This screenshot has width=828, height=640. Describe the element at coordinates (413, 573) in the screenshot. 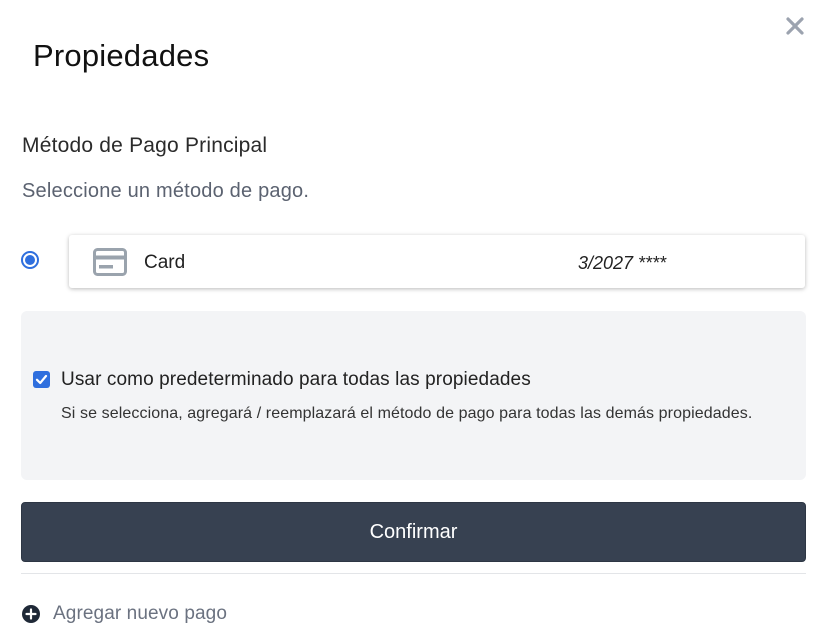

I see `divider` at that location.